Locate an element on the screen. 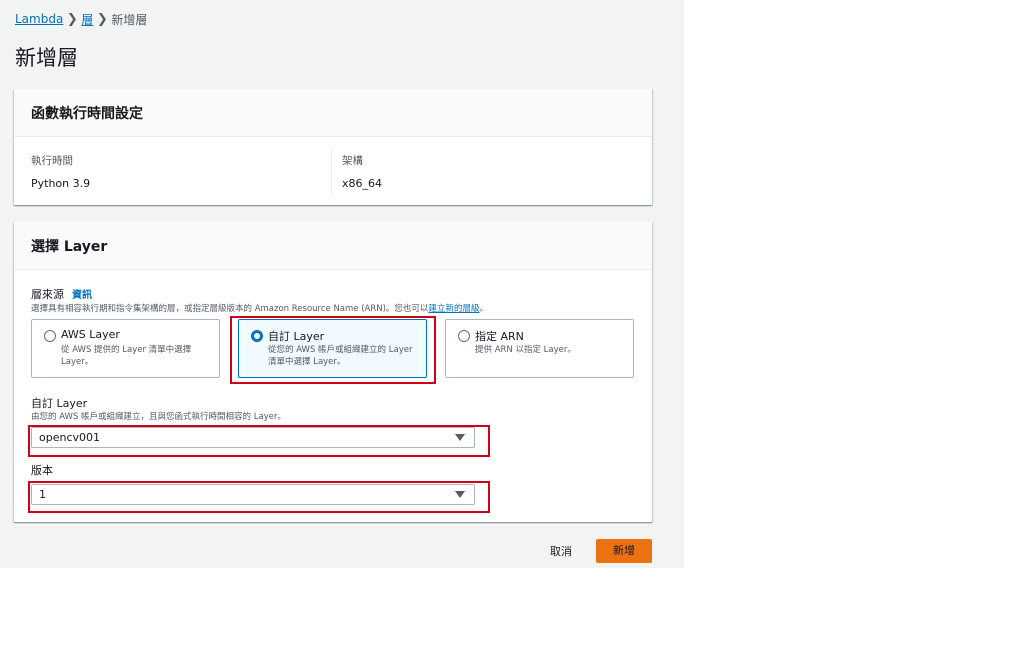 The image size is (1024, 652). custom-layer-select-value: opencv001 is located at coordinates (70, 437).